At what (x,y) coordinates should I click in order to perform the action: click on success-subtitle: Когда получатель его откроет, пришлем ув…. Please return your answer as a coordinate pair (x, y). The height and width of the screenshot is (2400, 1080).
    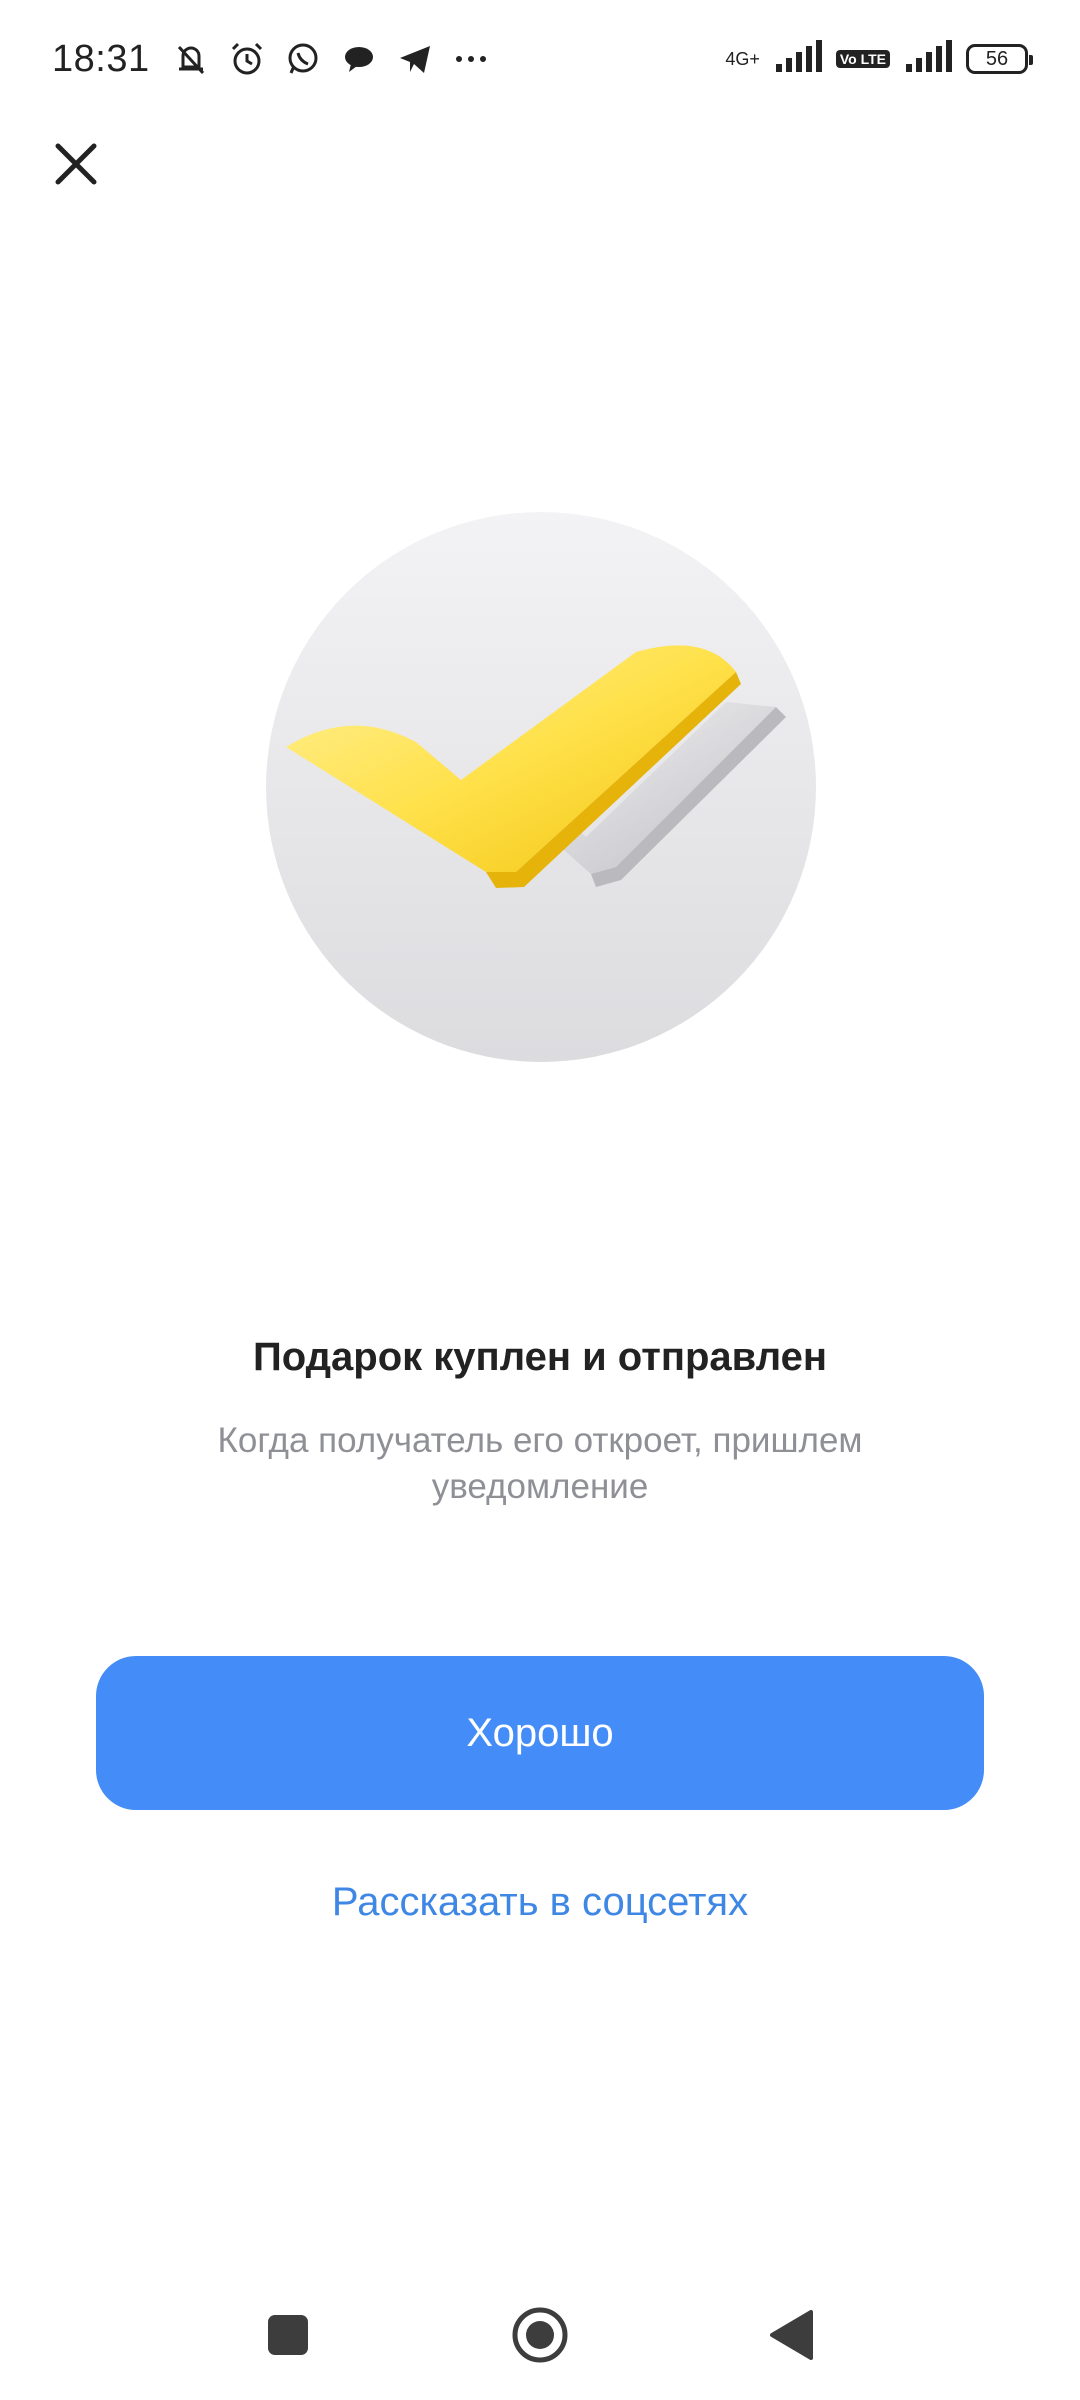
    Looking at the image, I should click on (540, 1463).